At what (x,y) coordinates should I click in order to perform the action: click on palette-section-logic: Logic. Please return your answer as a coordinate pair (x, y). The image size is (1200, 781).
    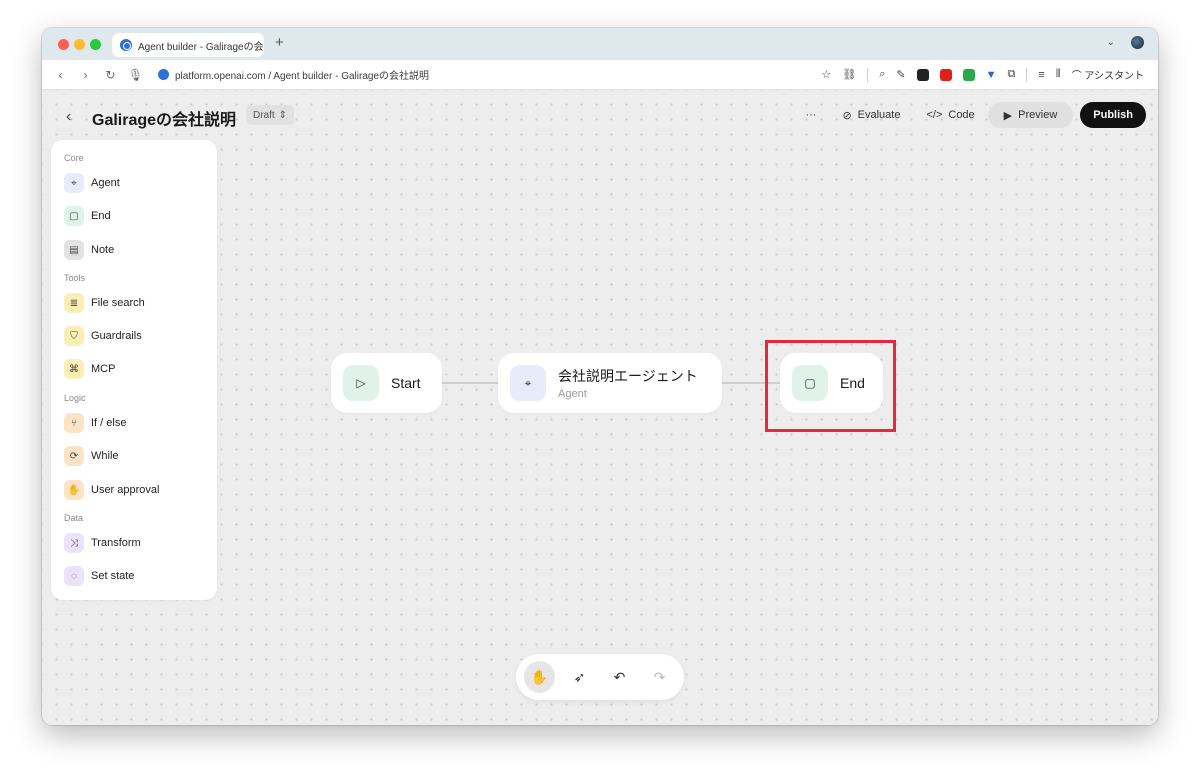
    Looking at the image, I should click on (75, 398).